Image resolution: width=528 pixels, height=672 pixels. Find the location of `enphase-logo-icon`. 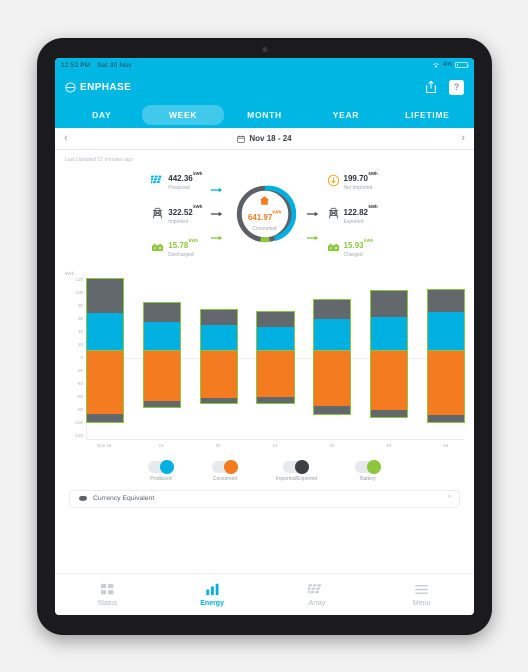

enphase-logo-icon is located at coordinates (70, 87).